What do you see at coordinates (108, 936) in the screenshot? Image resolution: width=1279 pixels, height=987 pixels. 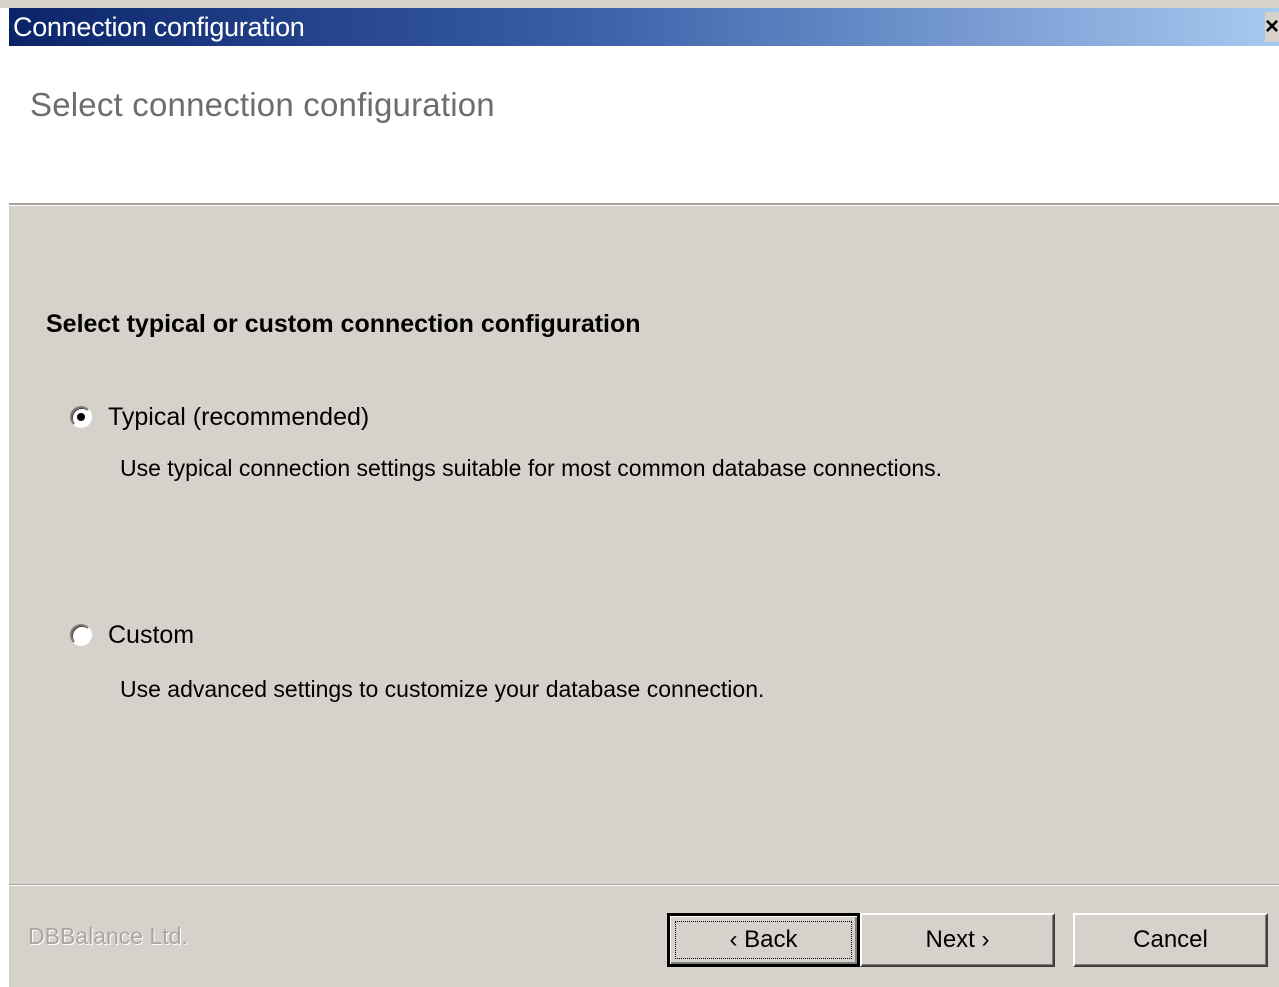 I see `company-name: DBBalance Ltd.` at bounding box center [108, 936].